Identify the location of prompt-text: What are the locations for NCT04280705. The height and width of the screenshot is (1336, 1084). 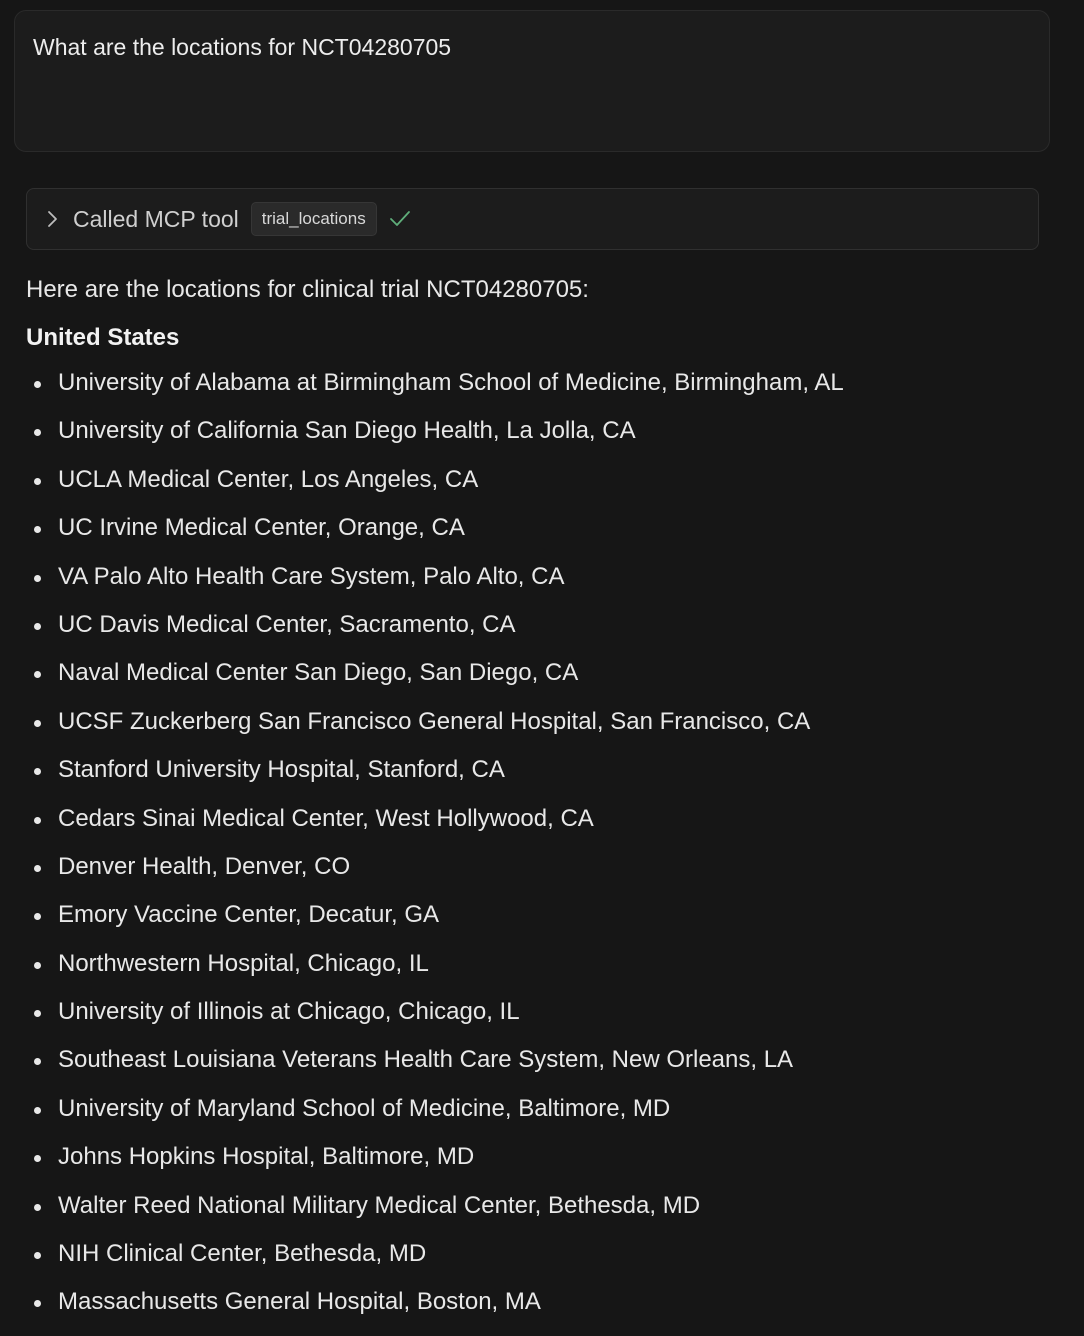
(242, 47).